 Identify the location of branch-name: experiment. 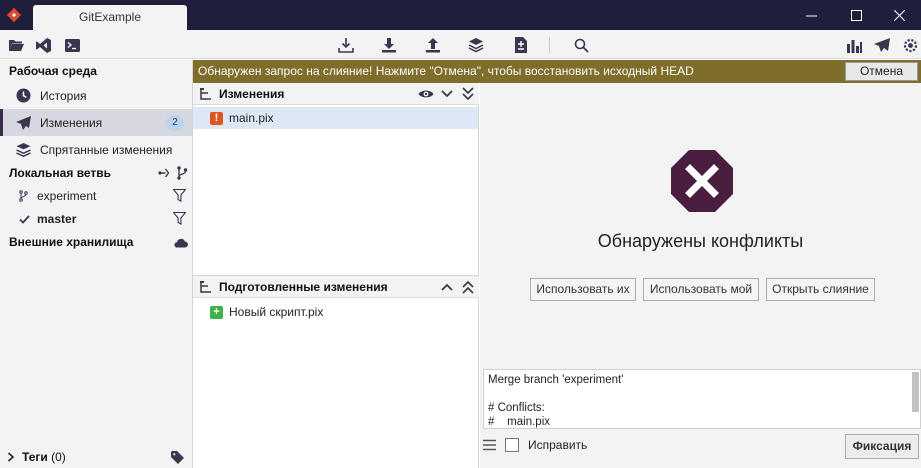
(67, 196).